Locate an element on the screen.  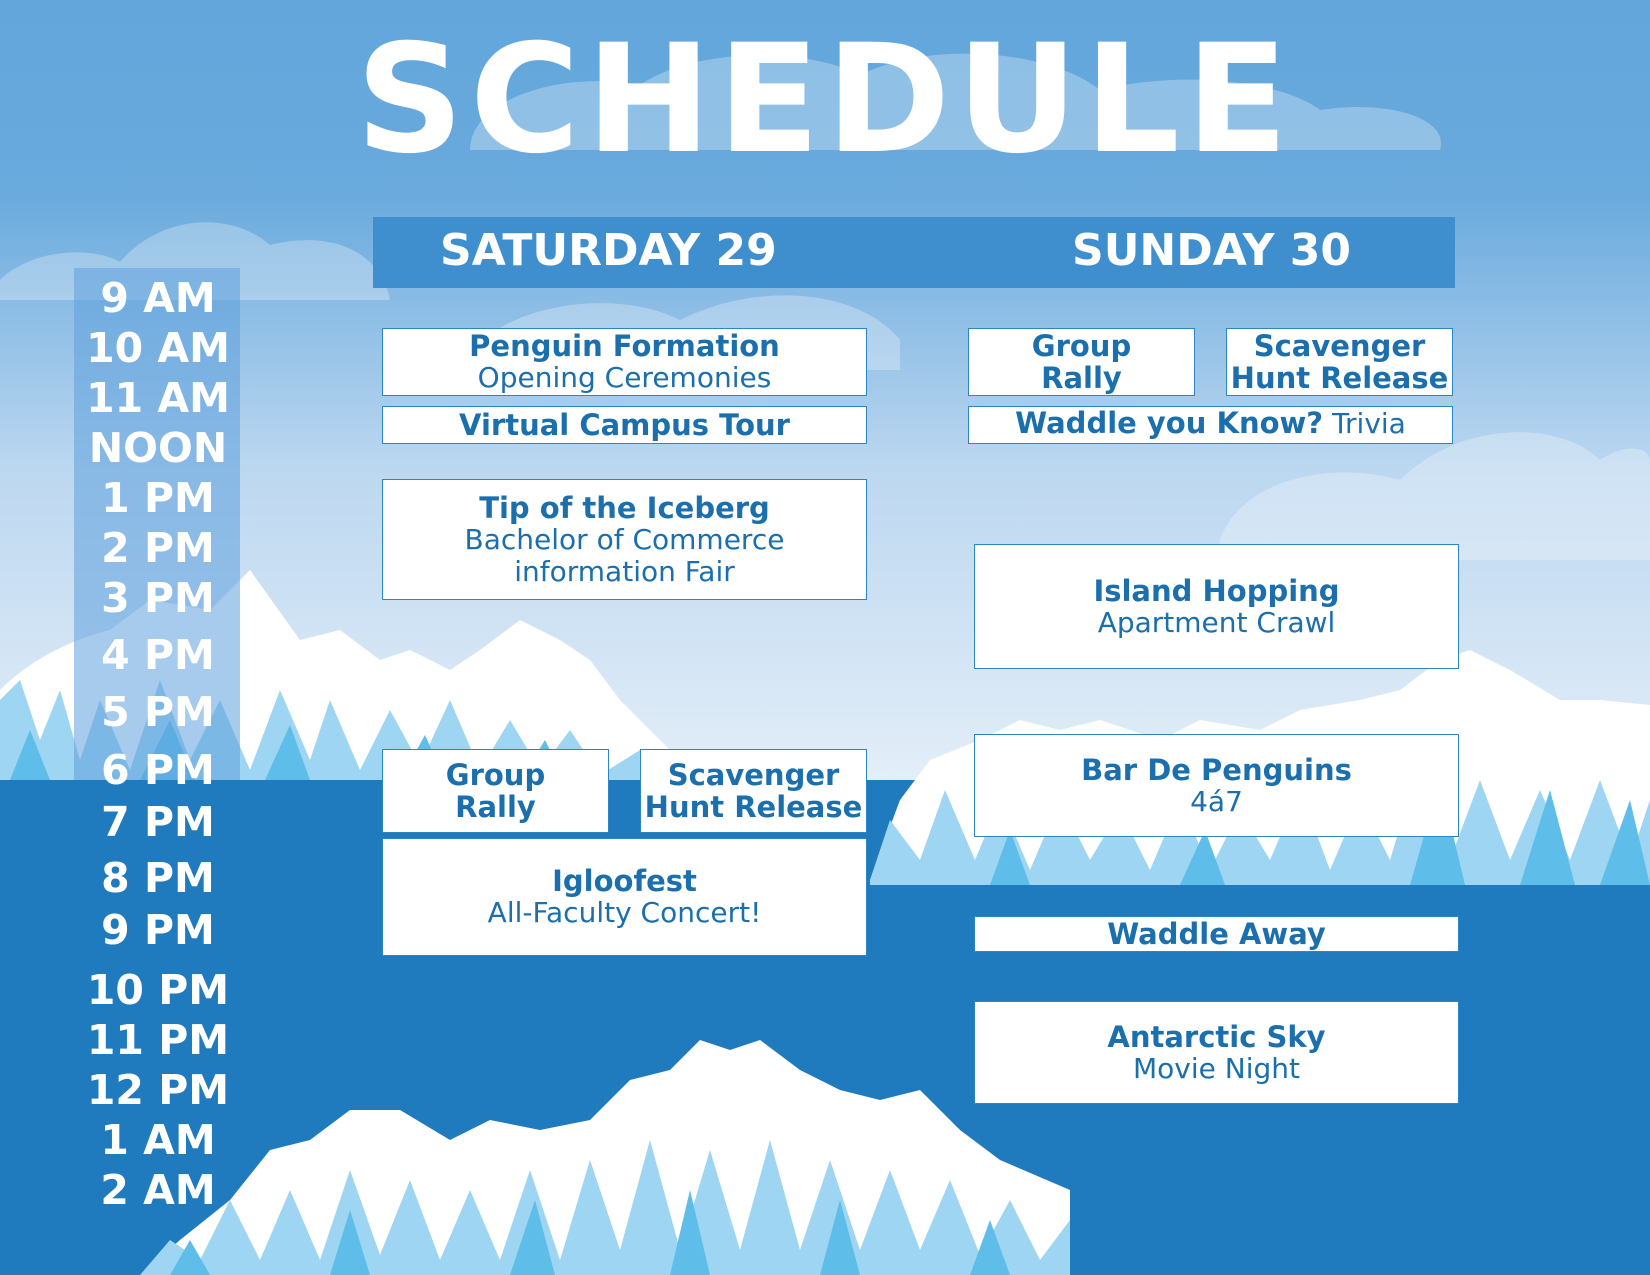
day-header-saturday: SATURDAY 29 is located at coordinates (608, 250).